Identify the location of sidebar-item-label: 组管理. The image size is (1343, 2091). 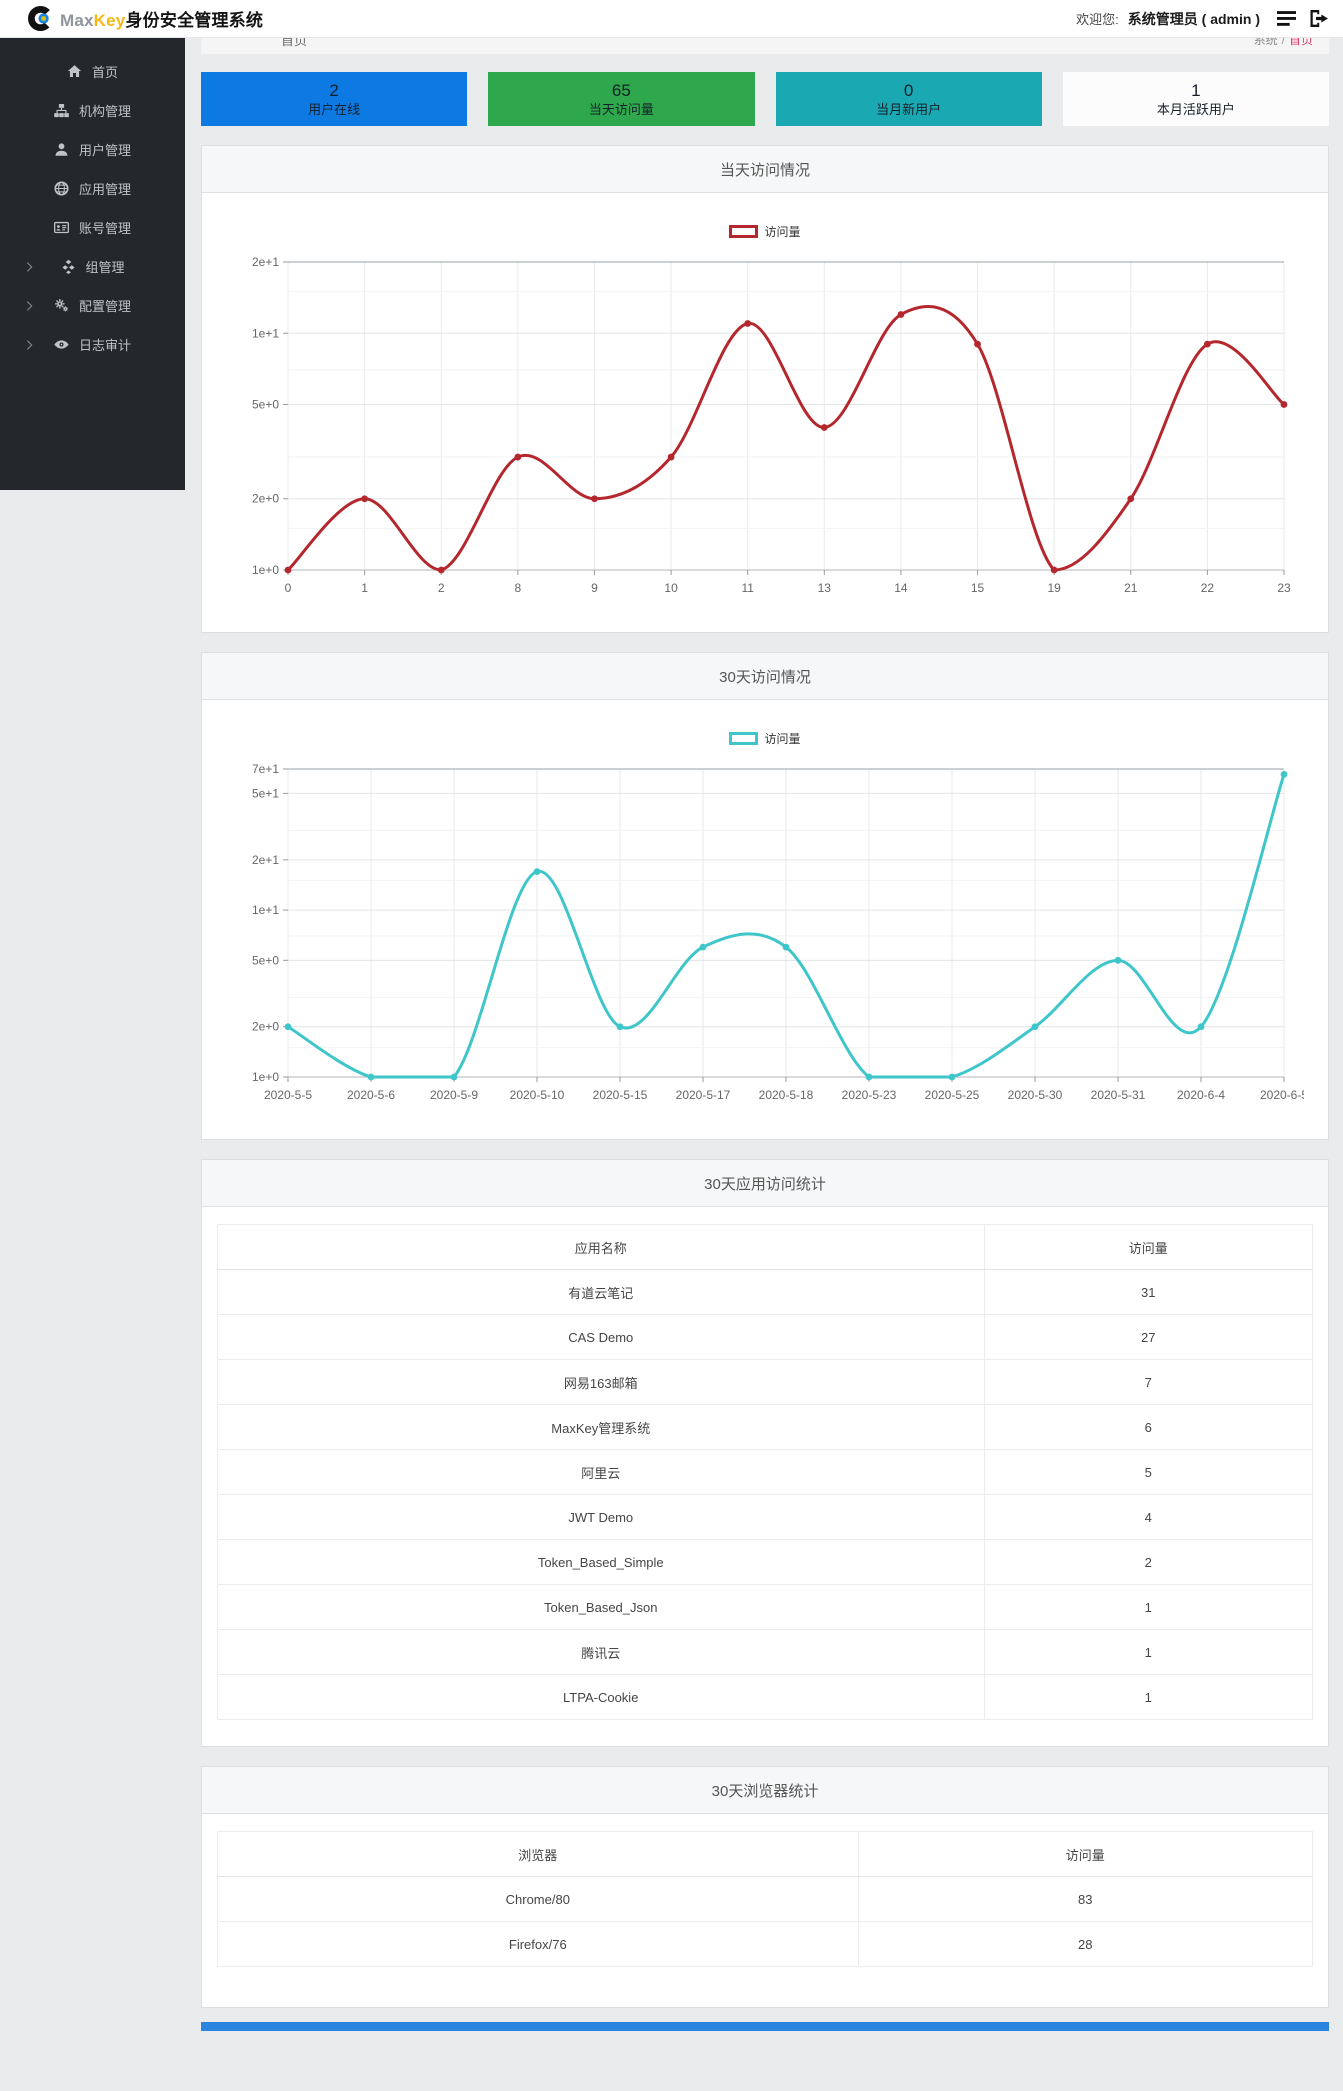
(105, 267).